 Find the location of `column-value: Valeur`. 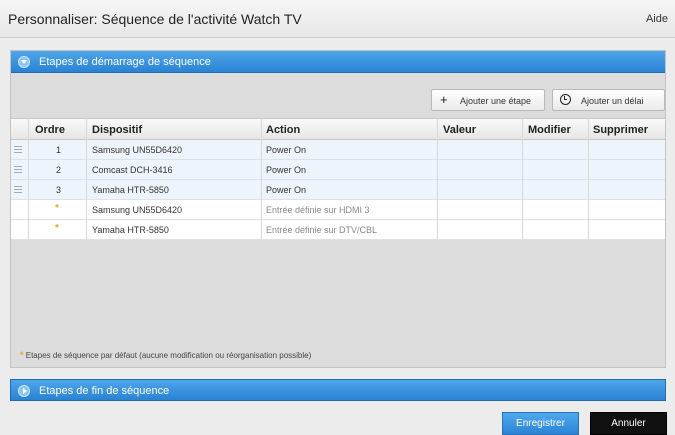

column-value: Valeur is located at coordinates (460, 130).